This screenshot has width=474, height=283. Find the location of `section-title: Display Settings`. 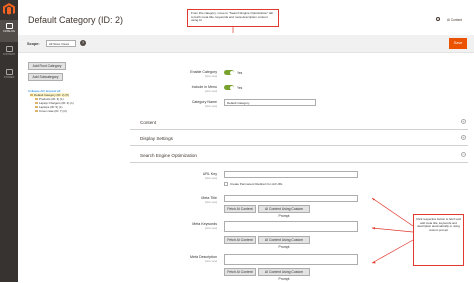

section-title: Display Settings is located at coordinates (156, 138).